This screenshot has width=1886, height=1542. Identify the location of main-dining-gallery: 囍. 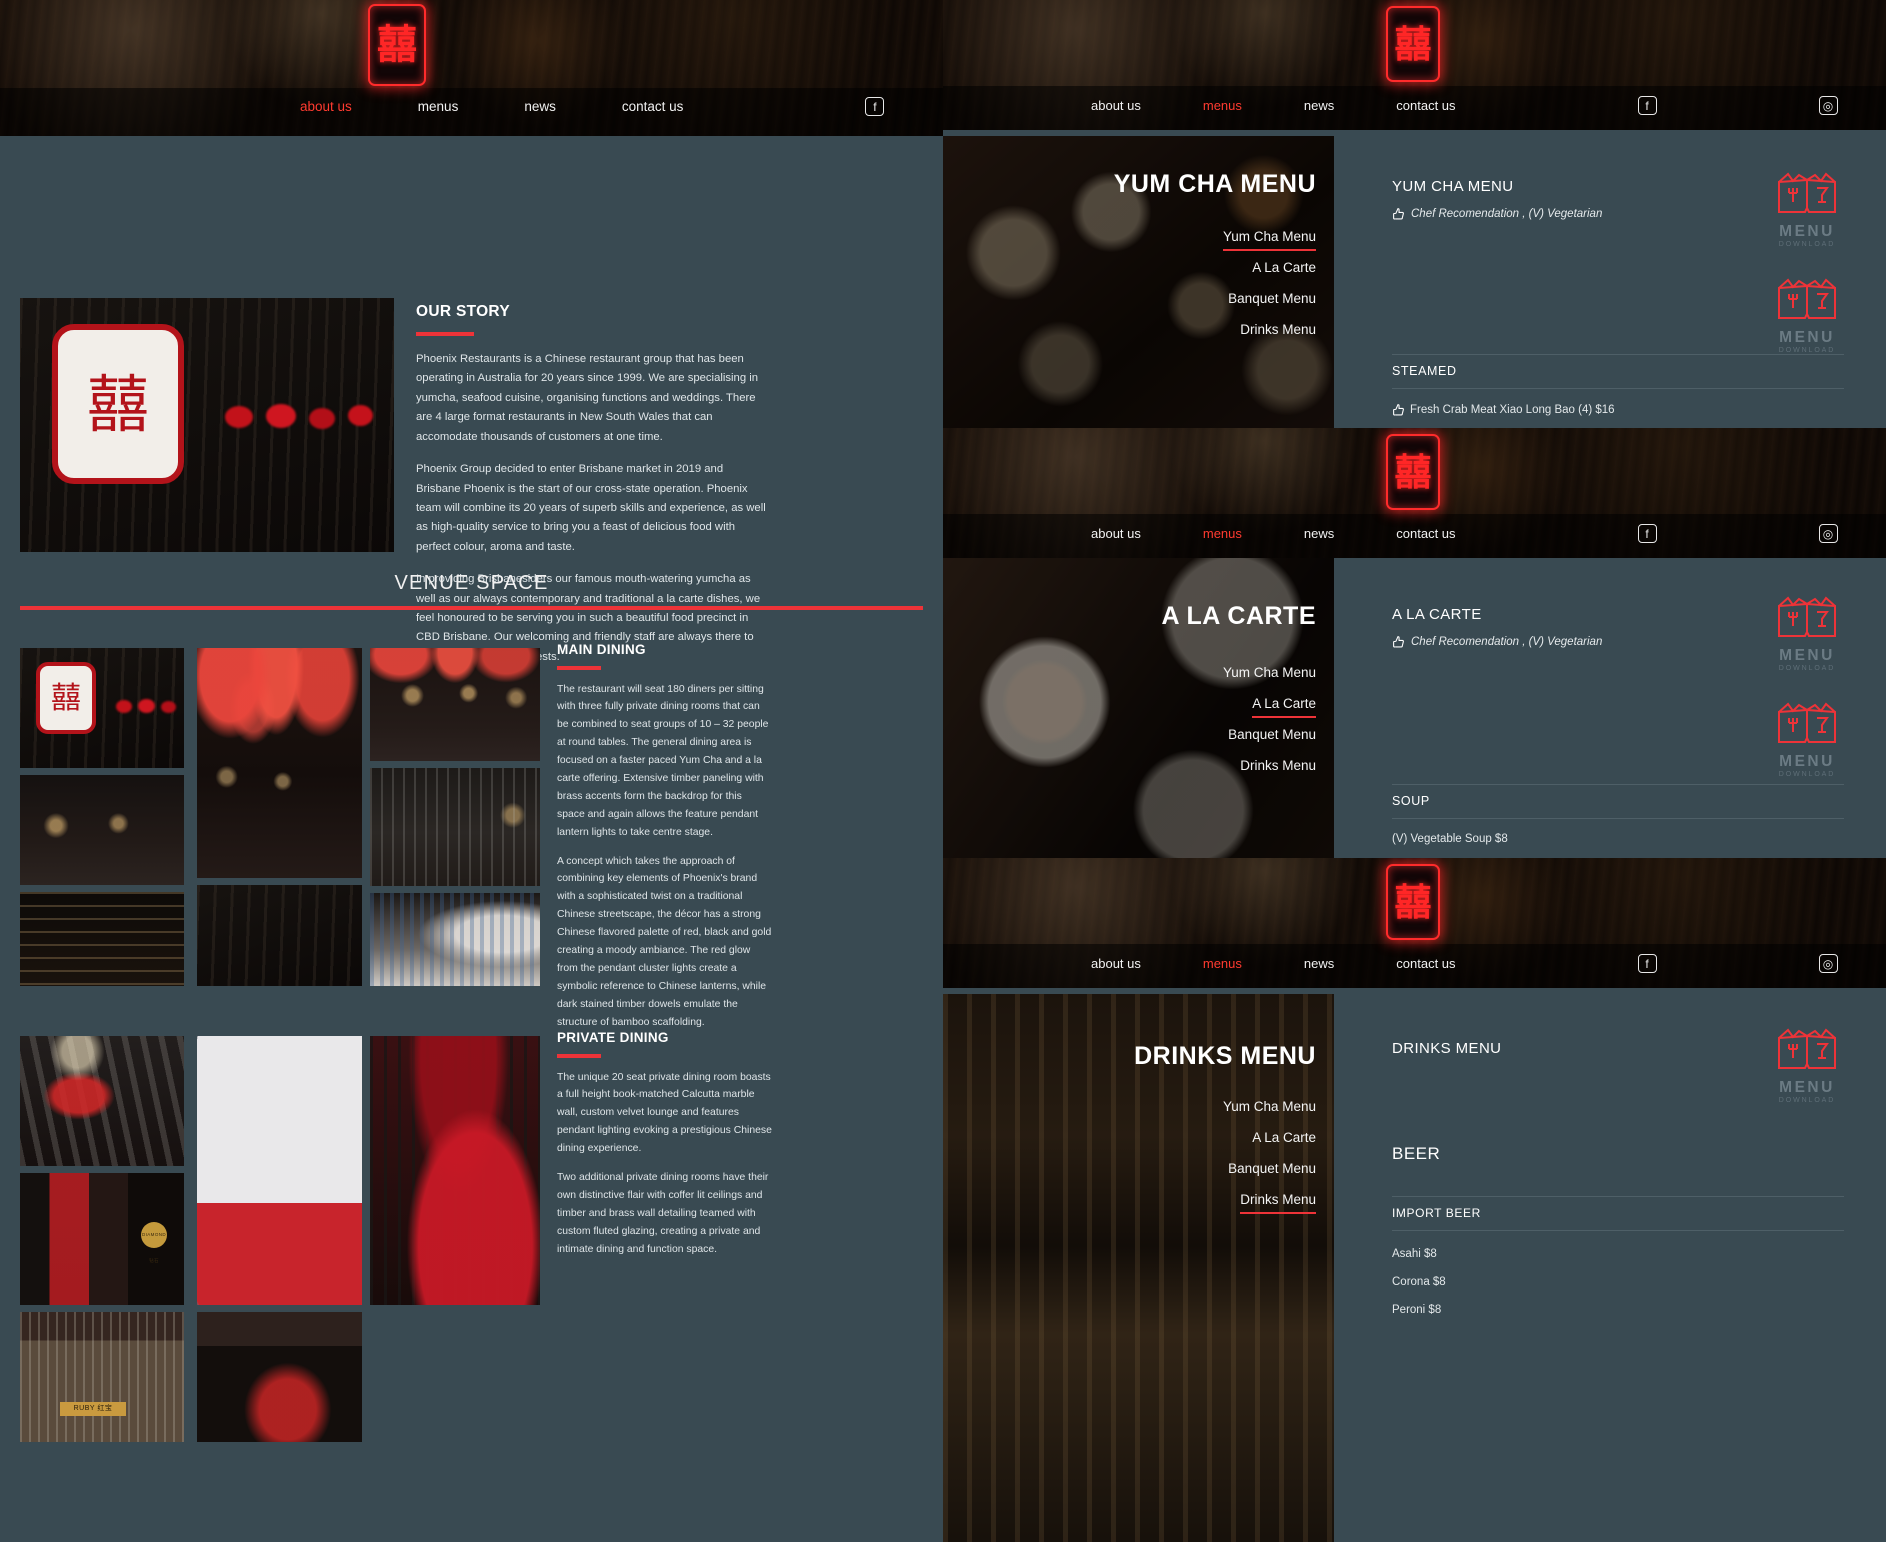
(280, 817).